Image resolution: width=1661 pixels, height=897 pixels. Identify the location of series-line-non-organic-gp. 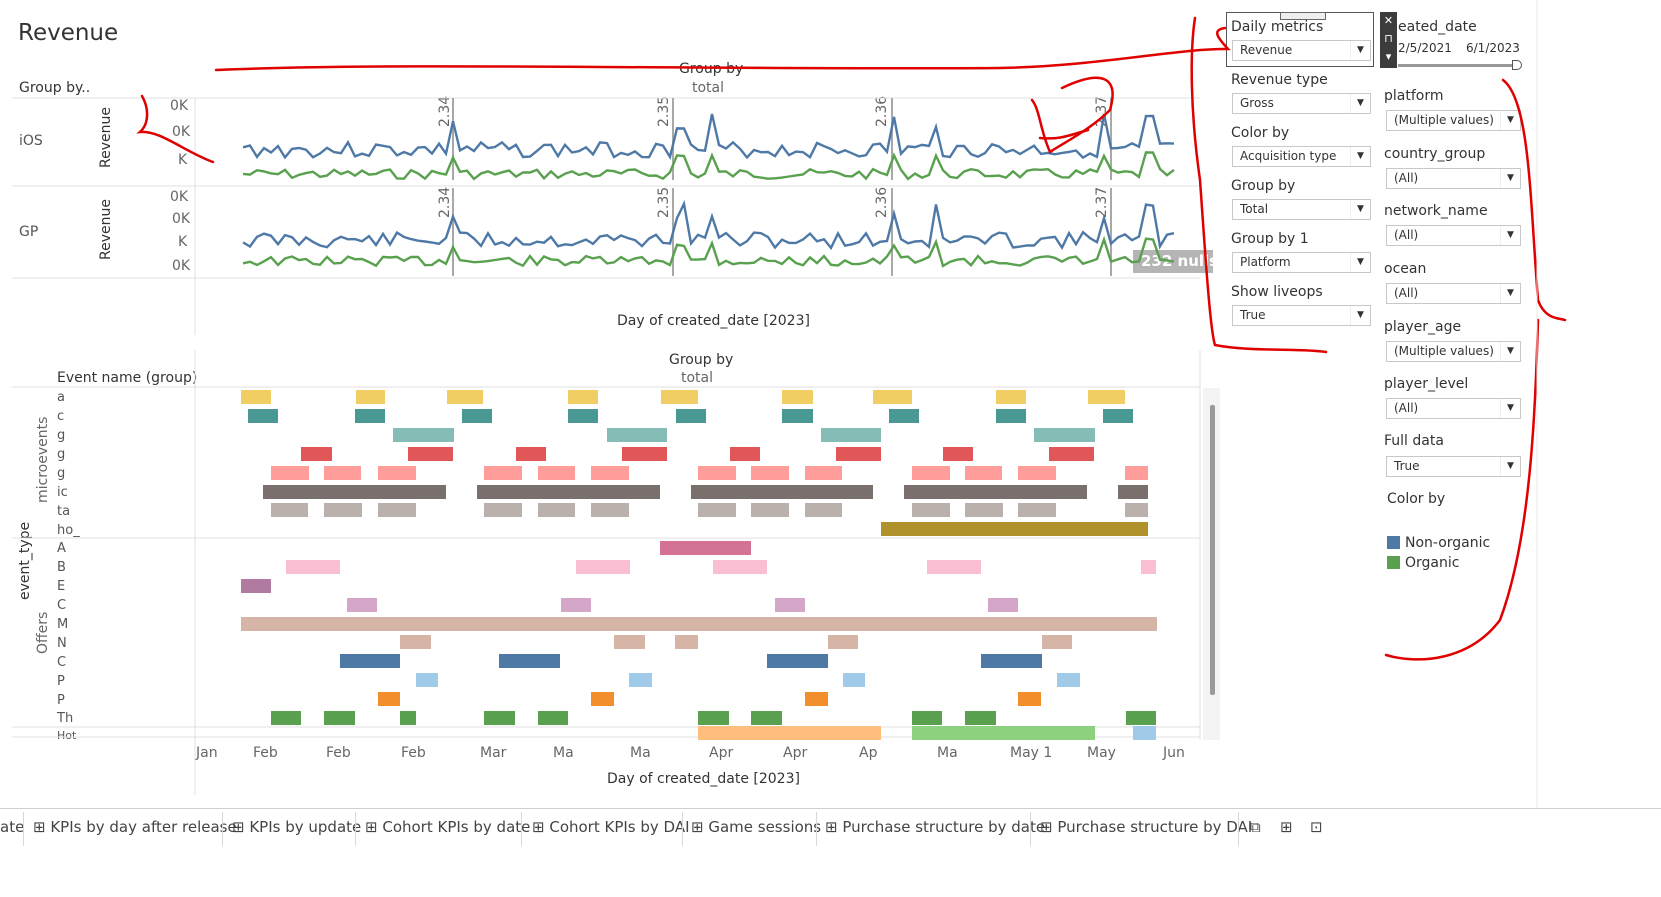
(708, 225).